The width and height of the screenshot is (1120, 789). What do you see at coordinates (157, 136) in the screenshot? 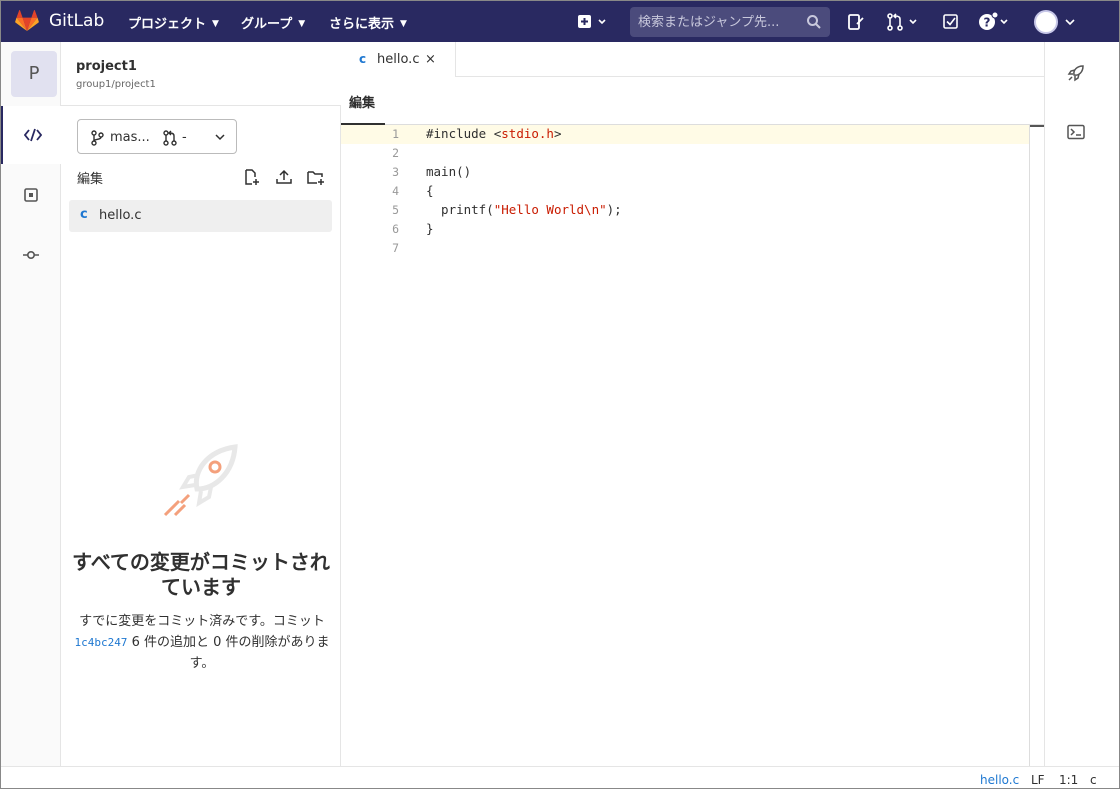
I see `branch-selector: mas... -` at bounding box center [157, 136].